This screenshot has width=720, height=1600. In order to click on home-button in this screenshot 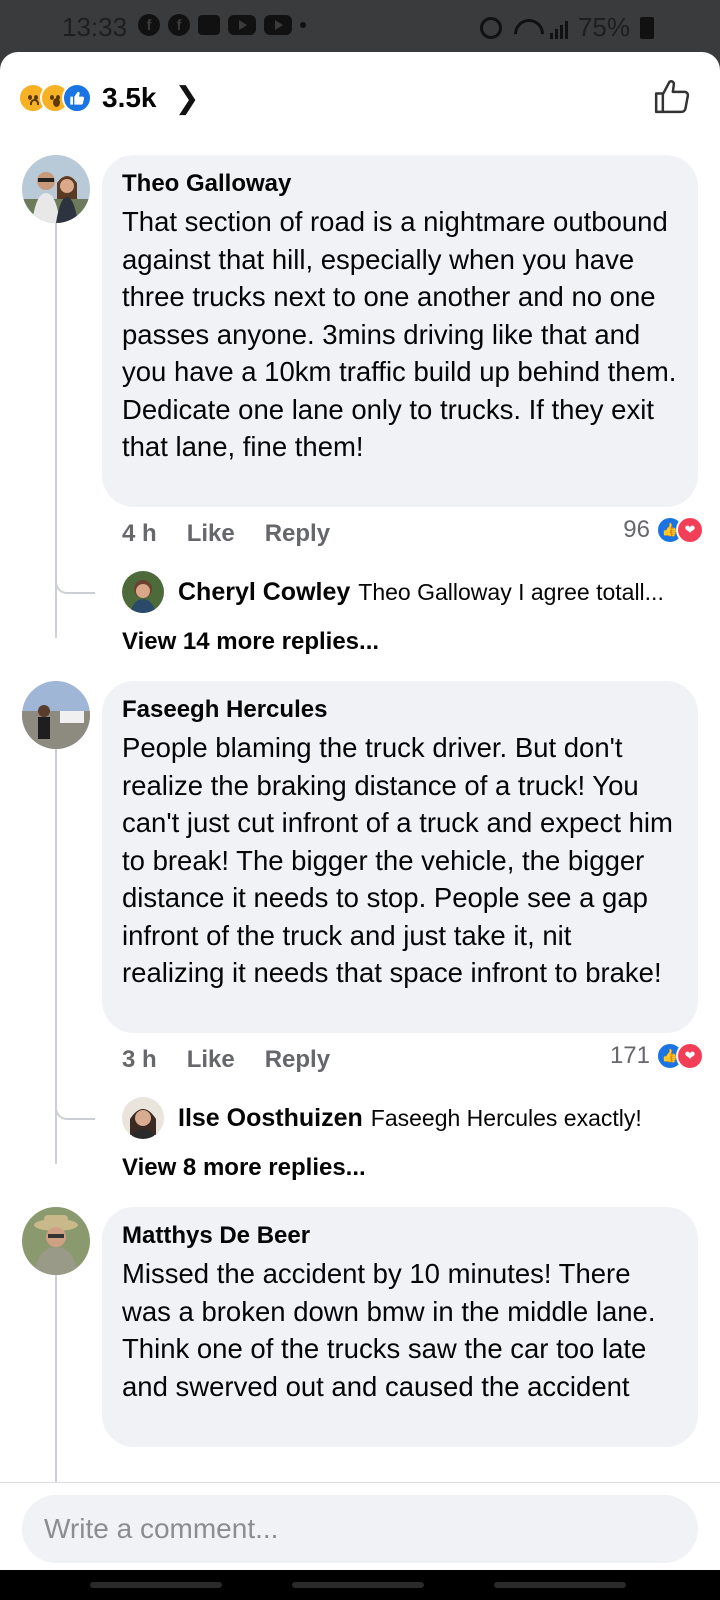, I will do `click(358, 1585)`.